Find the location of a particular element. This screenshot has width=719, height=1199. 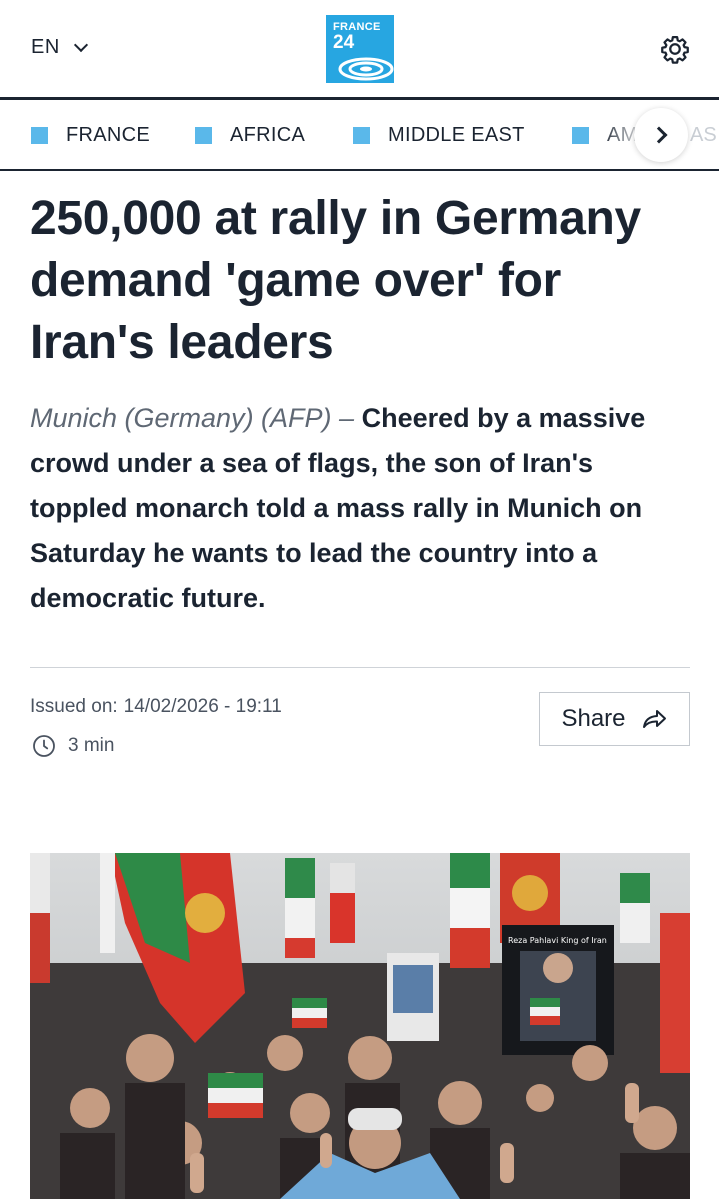

nav-item-label: AFRICA is located at coordinates (268, 135).